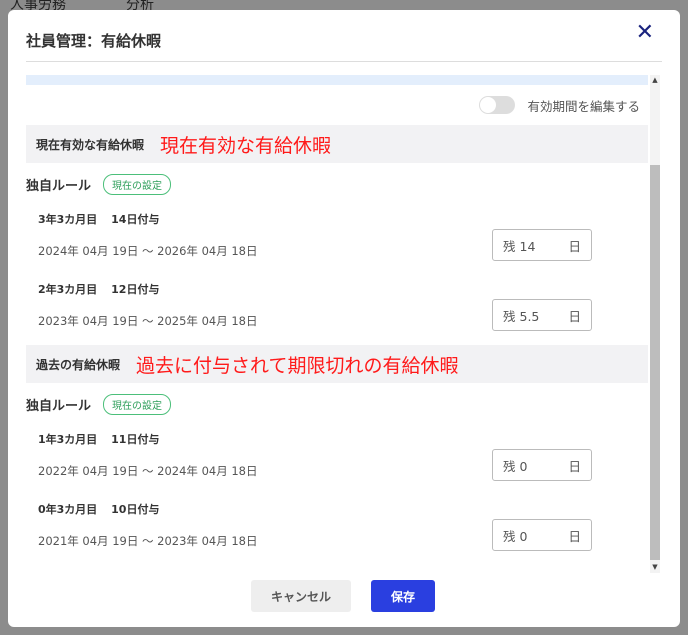  What do you see at coordinates (68, 219) in the screenshot?
I see `tenure: 3年3カ月目` at bounding box center [68, 219].